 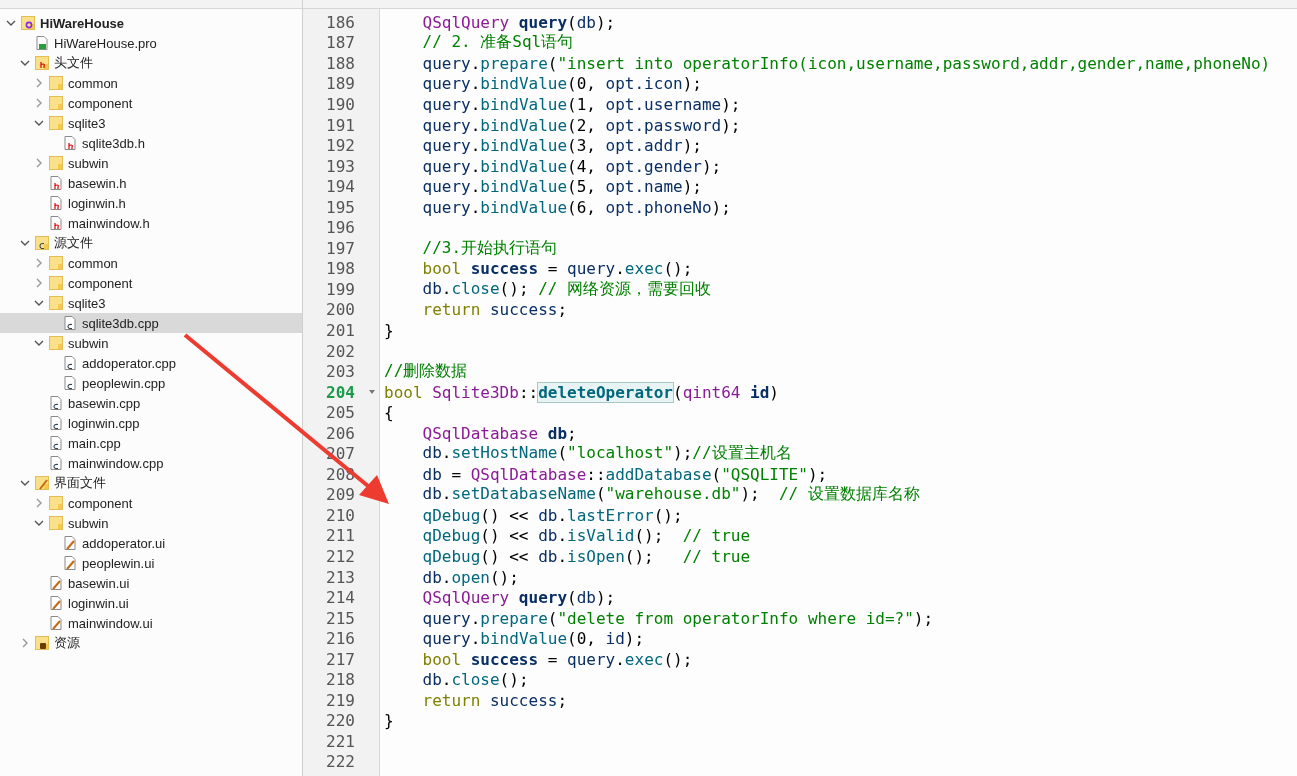 I want to click on tree-item: main.cpp, so click(x=94, y=443).